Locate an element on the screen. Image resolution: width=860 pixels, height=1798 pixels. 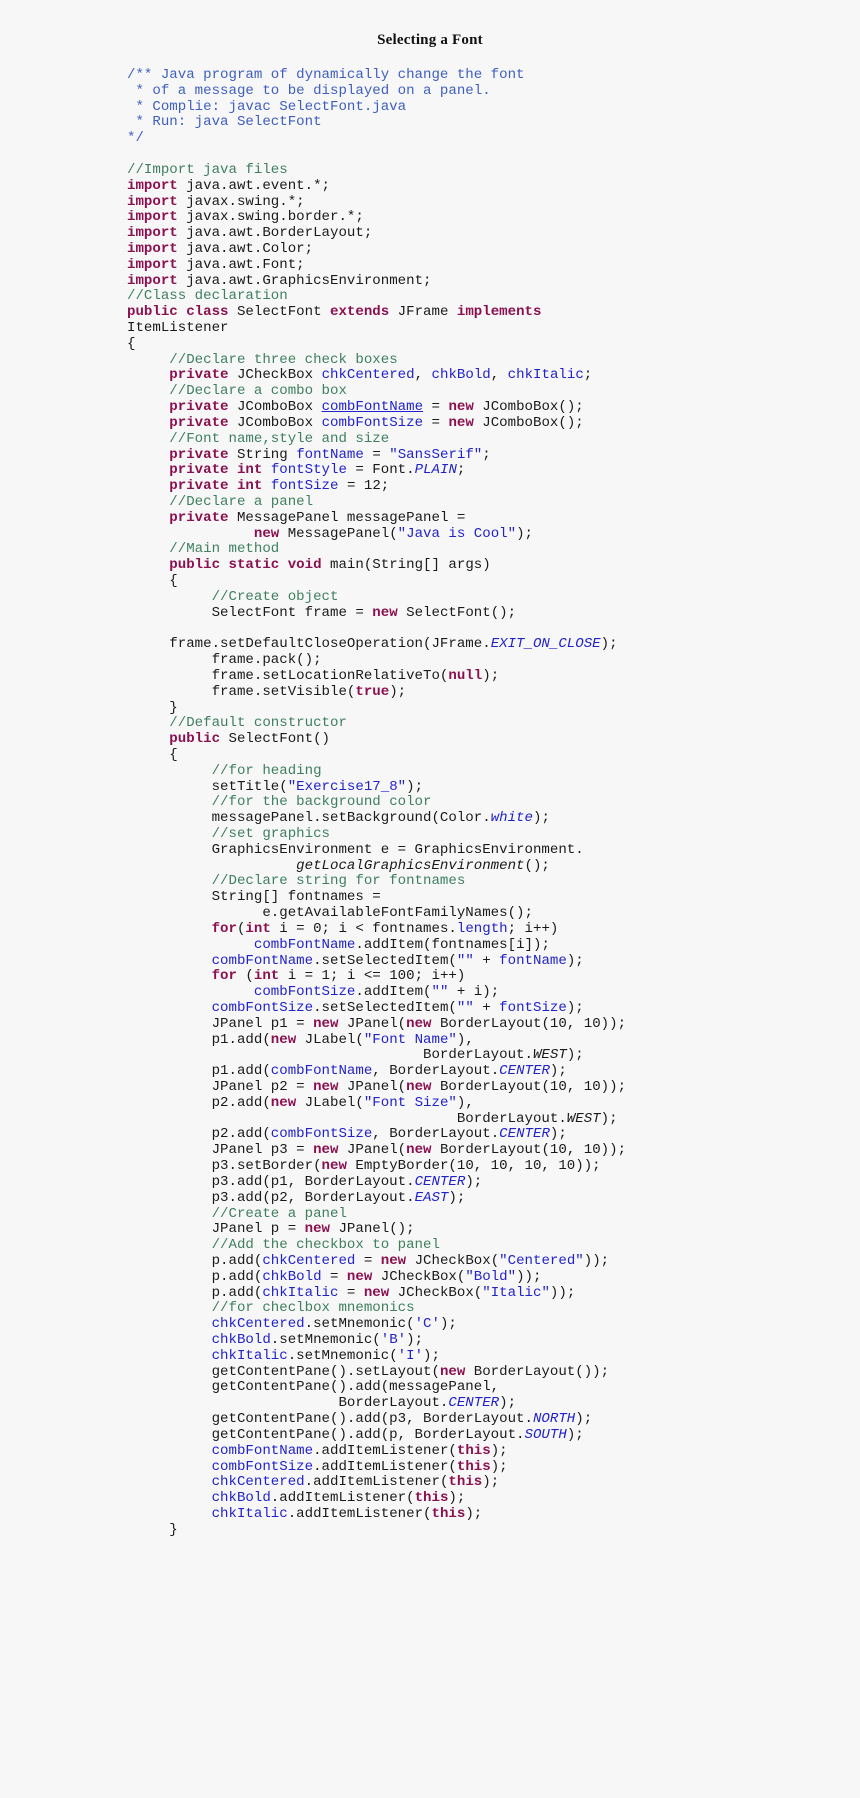
code-token: private is located at coordinates (199, 407).